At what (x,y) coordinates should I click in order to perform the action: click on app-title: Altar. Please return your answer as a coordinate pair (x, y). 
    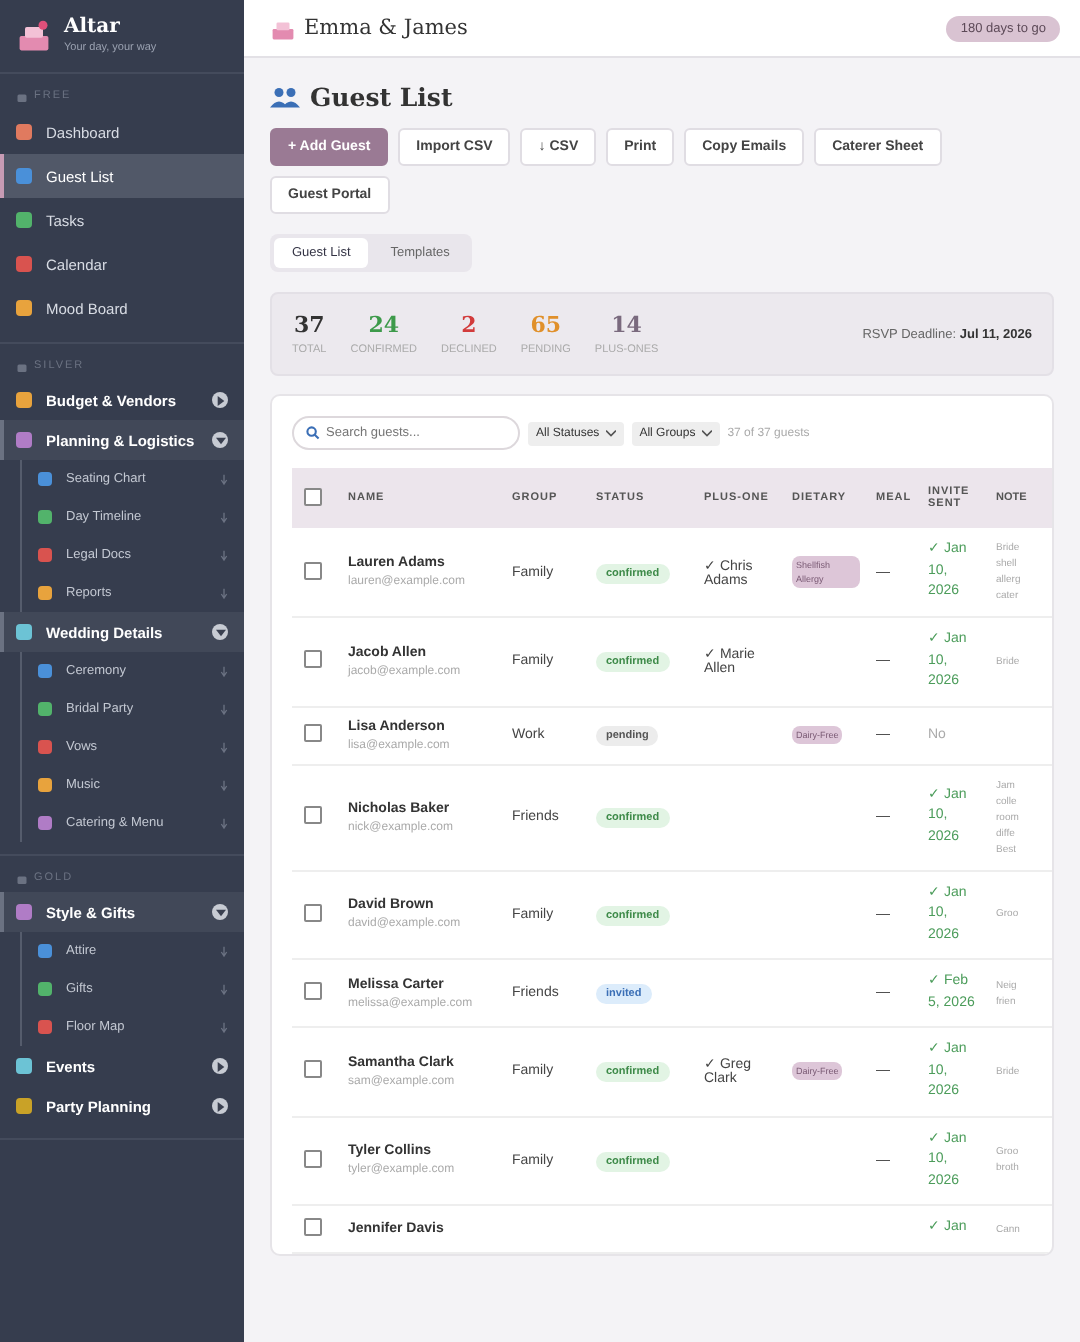
    Looking at the image, I should click on (93, 27).